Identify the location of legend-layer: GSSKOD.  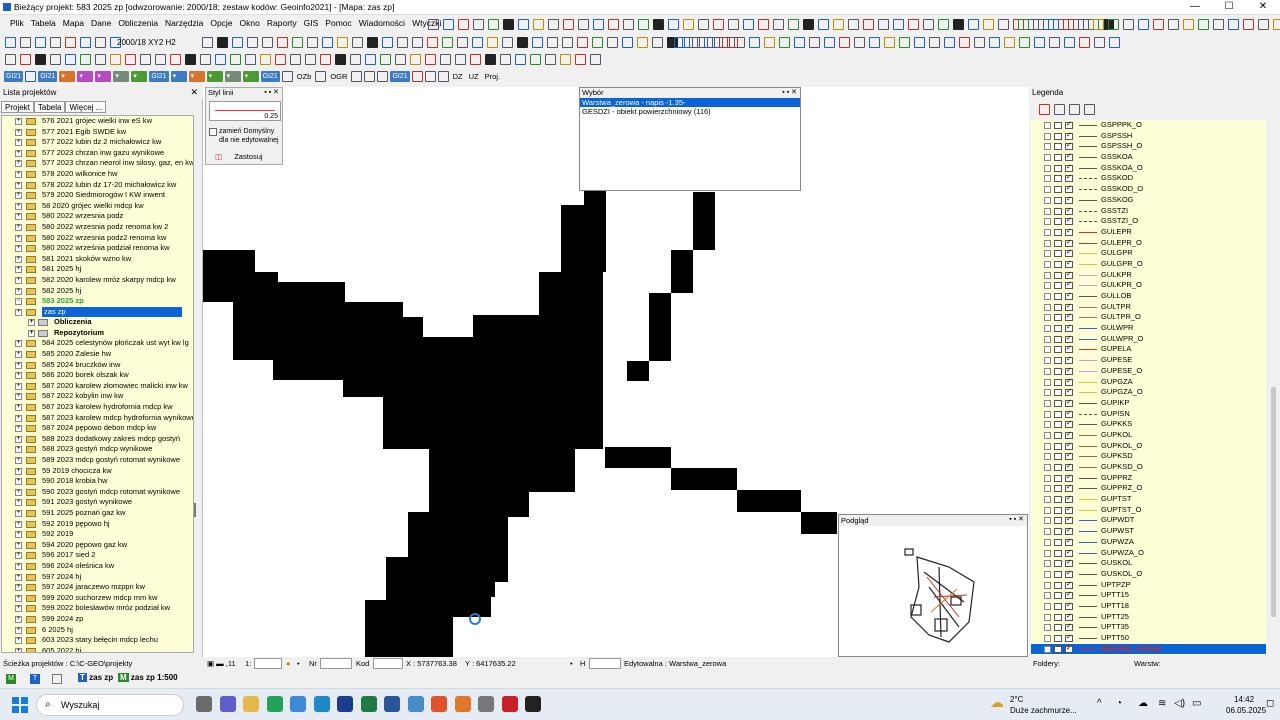
(1148, 178).